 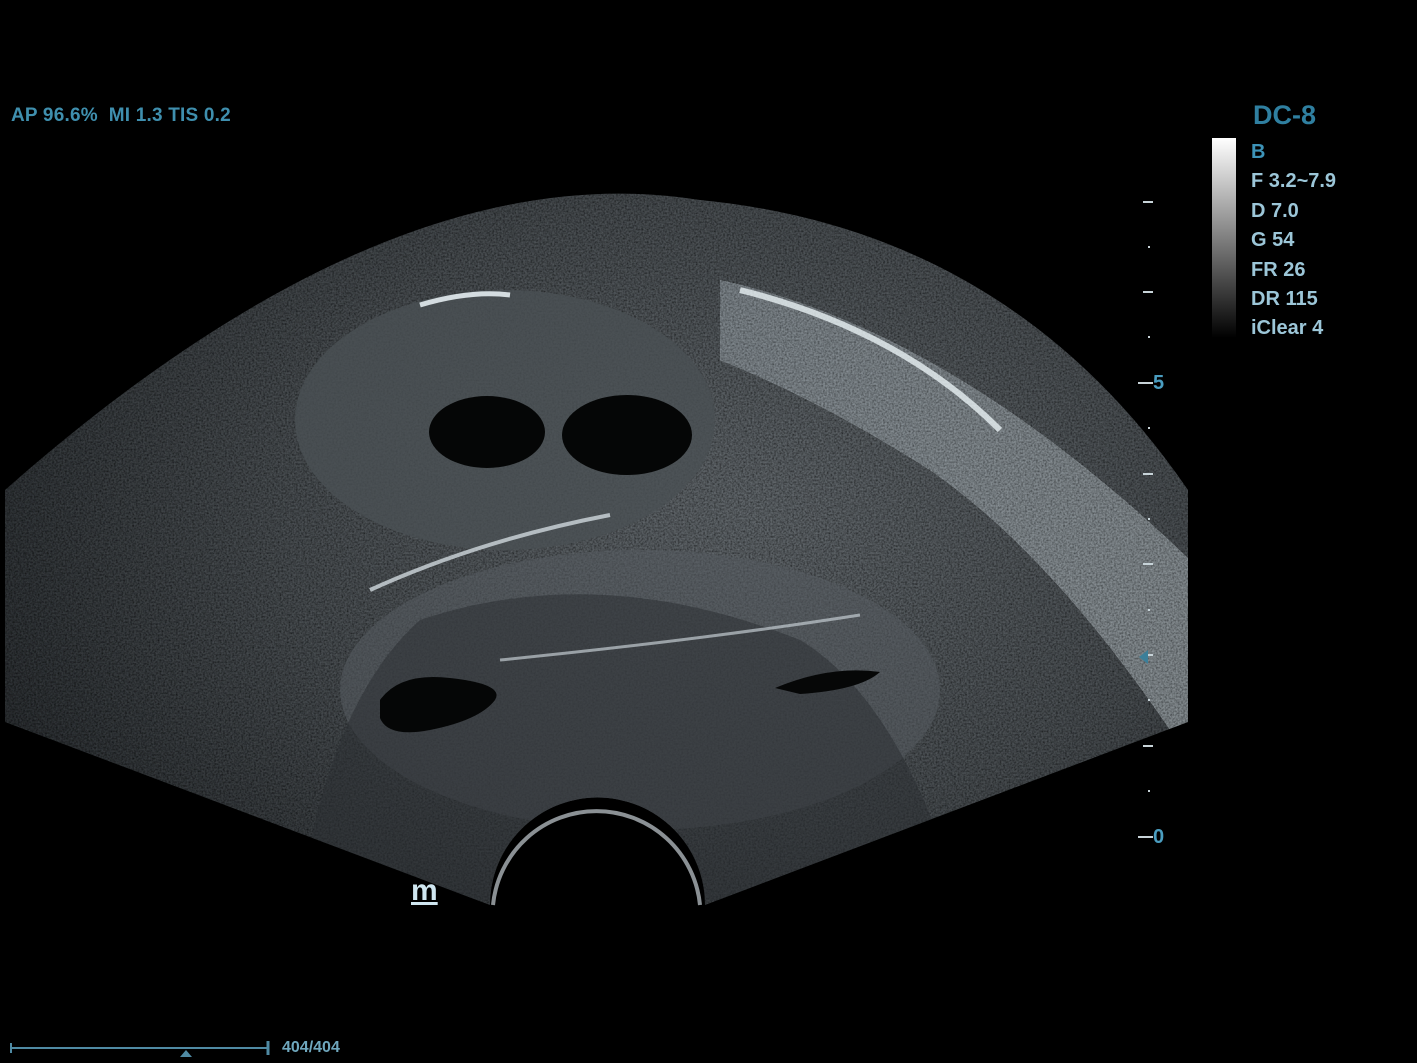 What do you see at coordinates (1273, 240) in the screenshot?
I see `param-gain: G 54` at bounding box center [1273, 240].